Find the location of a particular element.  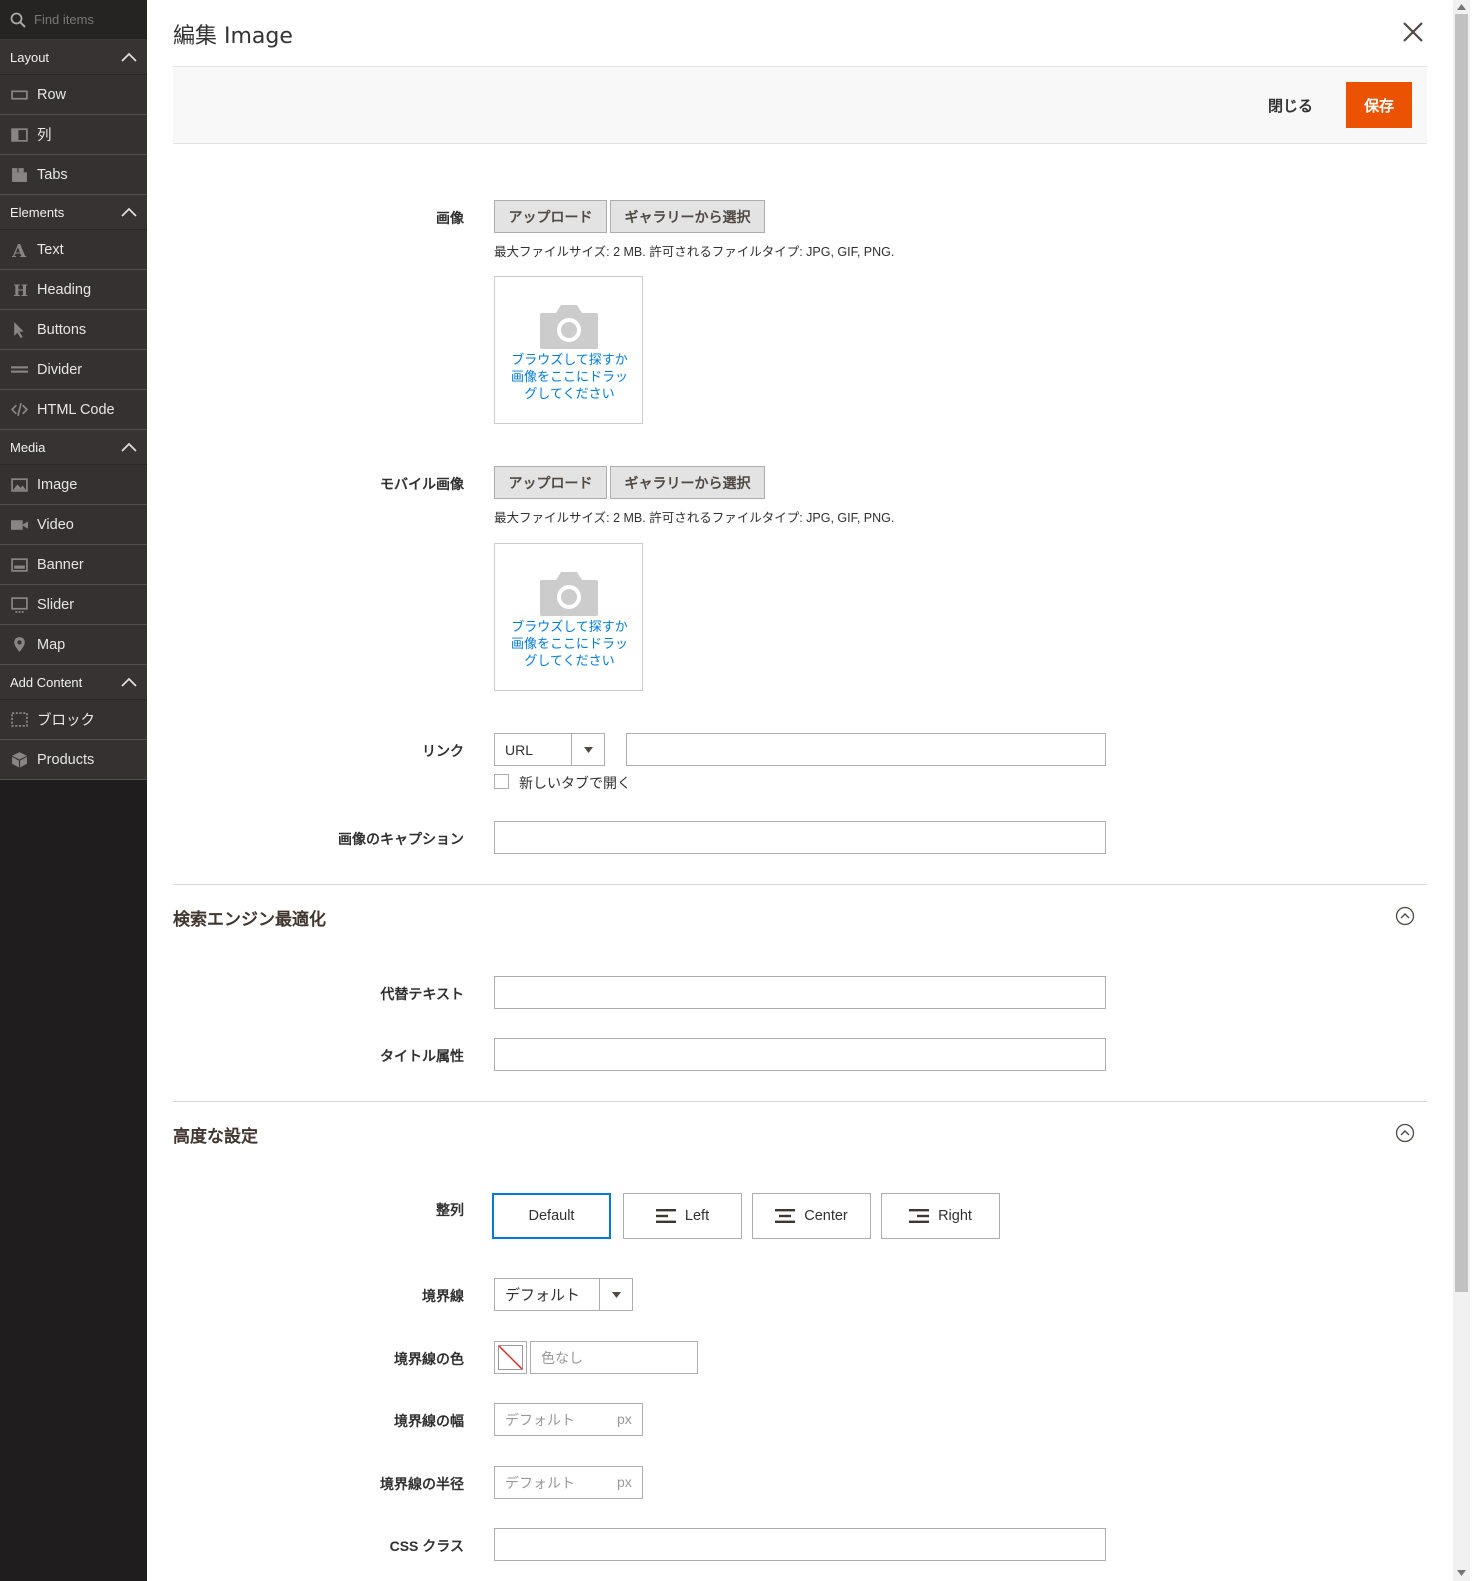

align-center-button: Center is located at coordinates (811, 1216).